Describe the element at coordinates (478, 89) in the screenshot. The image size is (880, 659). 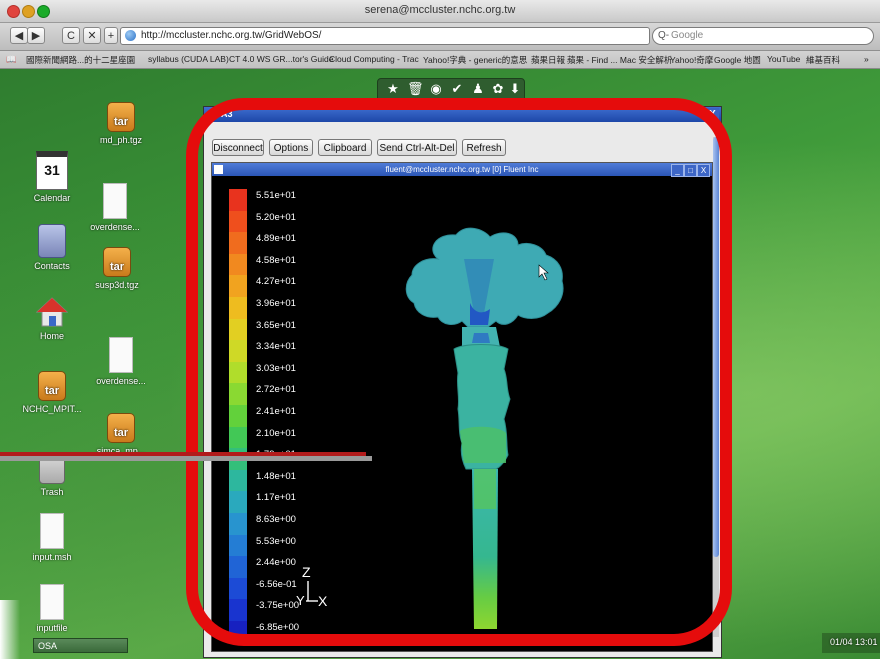
I see `users-icon: ♟` at that location.